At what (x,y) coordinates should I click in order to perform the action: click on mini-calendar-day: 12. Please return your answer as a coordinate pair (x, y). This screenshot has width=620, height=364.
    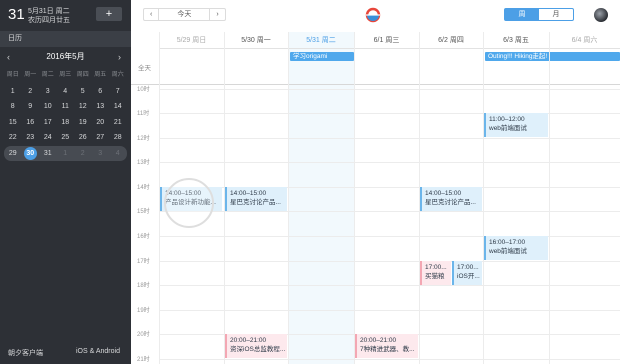
    Looking at the image, I should click on (83, 106).